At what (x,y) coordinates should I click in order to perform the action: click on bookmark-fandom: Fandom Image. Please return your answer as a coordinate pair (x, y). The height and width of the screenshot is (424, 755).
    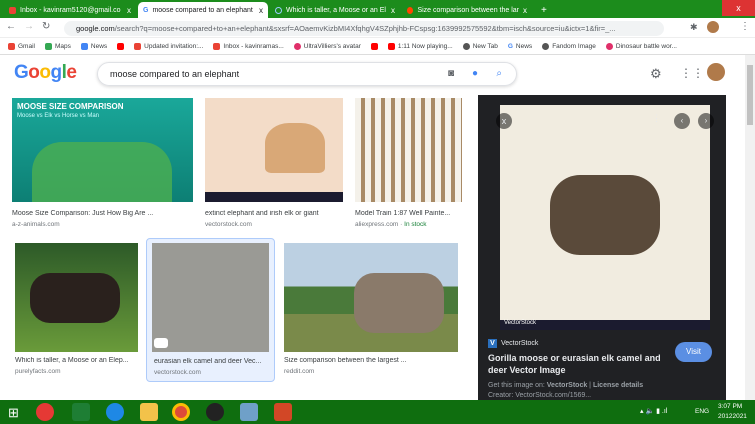
    Looking at the image, I should click on (569, 46).